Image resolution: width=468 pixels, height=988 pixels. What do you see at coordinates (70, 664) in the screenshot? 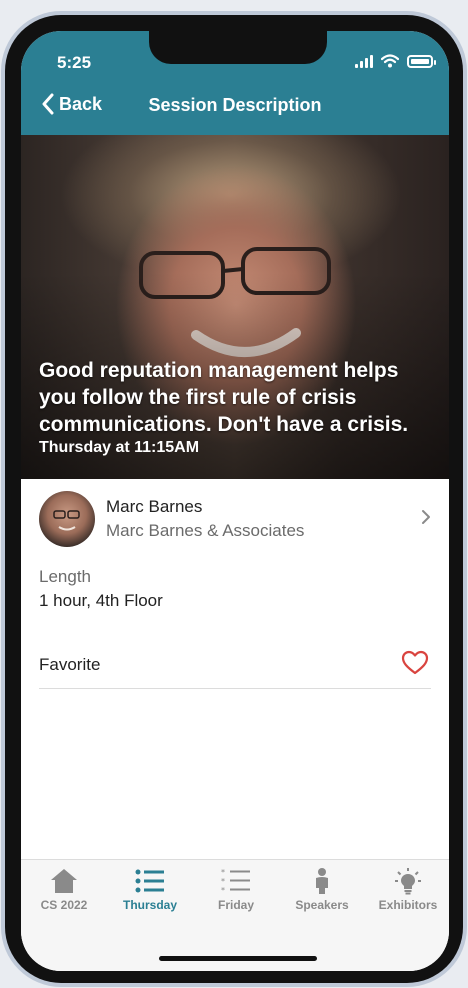
I see `favorite-label: Favorite` at bounding box center [70, 664].